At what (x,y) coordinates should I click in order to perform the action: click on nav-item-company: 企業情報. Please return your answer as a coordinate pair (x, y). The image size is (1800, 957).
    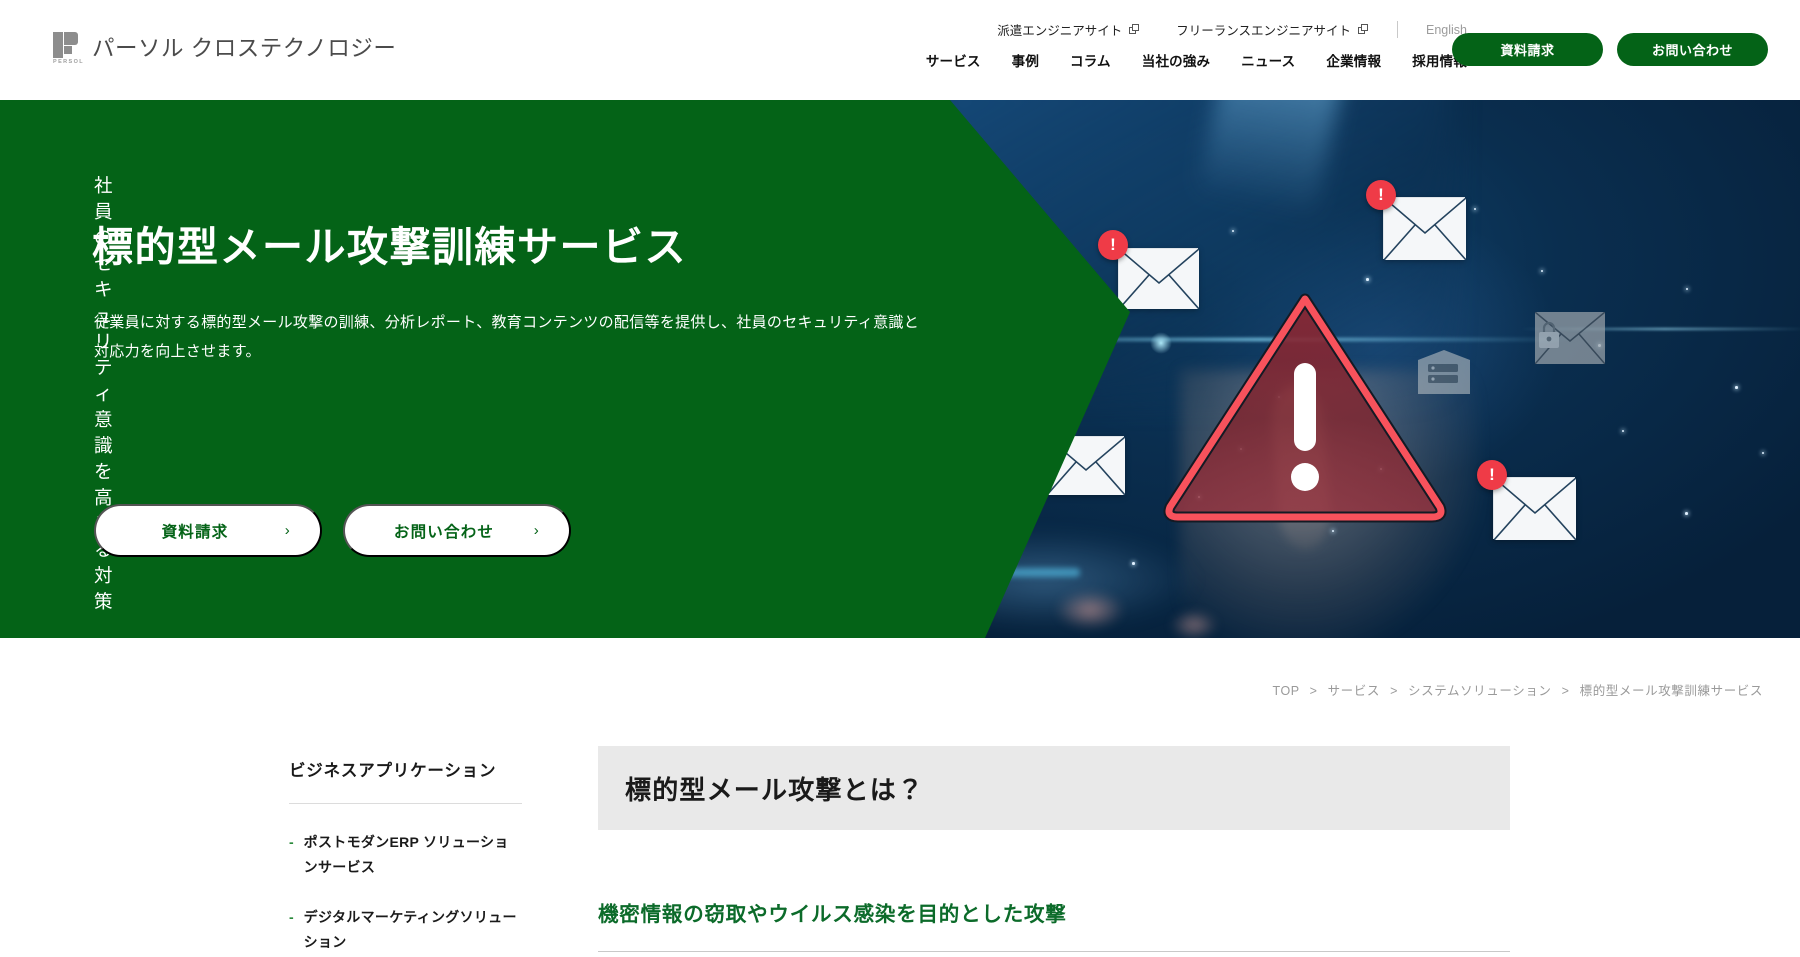
    Looking at the image, I should click on (1353, 60).